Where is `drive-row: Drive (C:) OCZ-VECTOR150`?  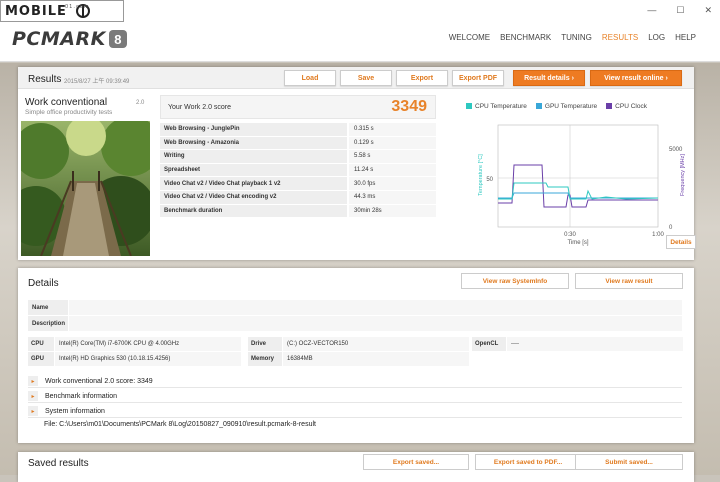 drive-row: Drive (C:) OCZ-VECTOR150 is located at coordinates (358, 344).